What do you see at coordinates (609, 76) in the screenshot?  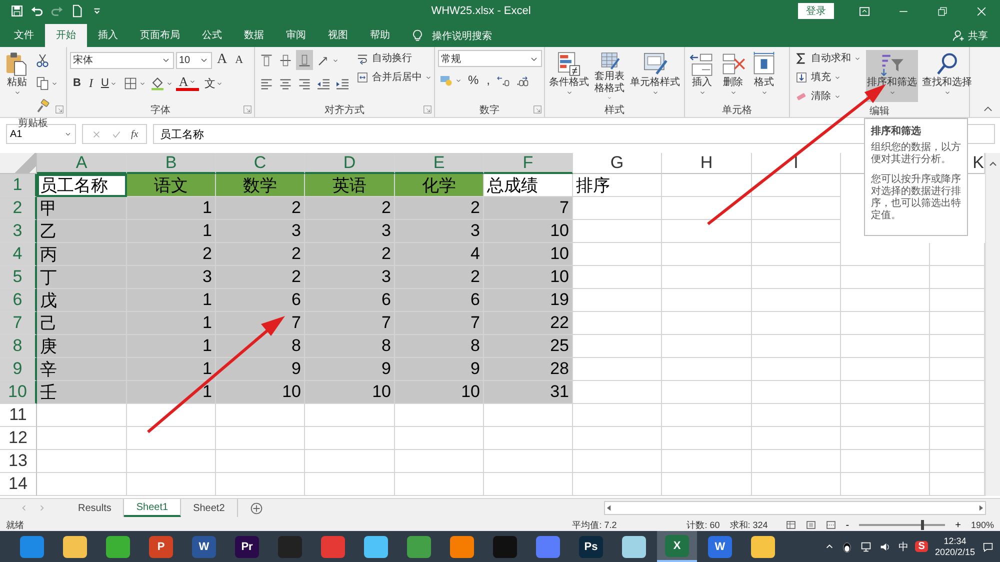 I see `ribbon-button: 套用表格格式` at bounding box center [609, 76].